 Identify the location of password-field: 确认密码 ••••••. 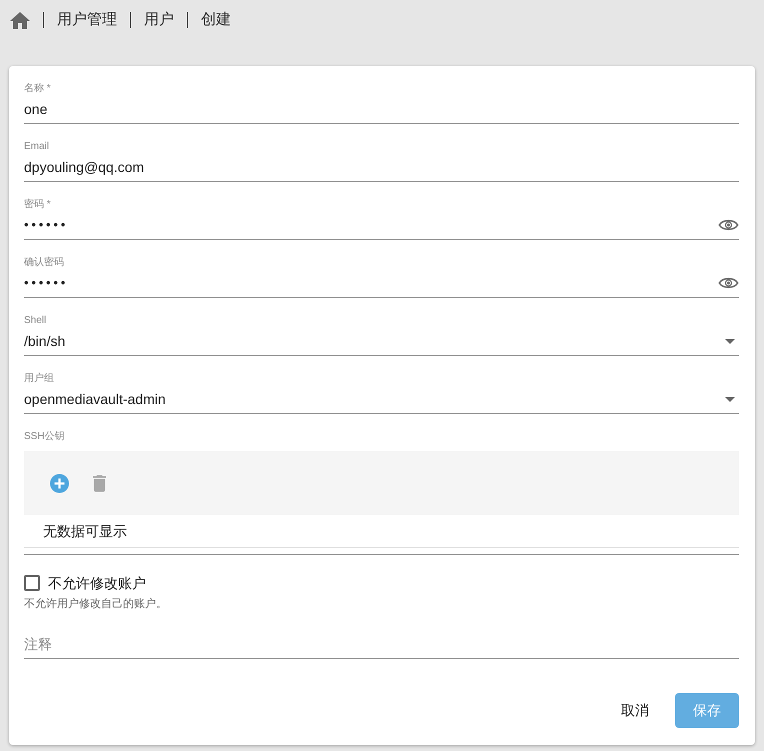
(381, 269).